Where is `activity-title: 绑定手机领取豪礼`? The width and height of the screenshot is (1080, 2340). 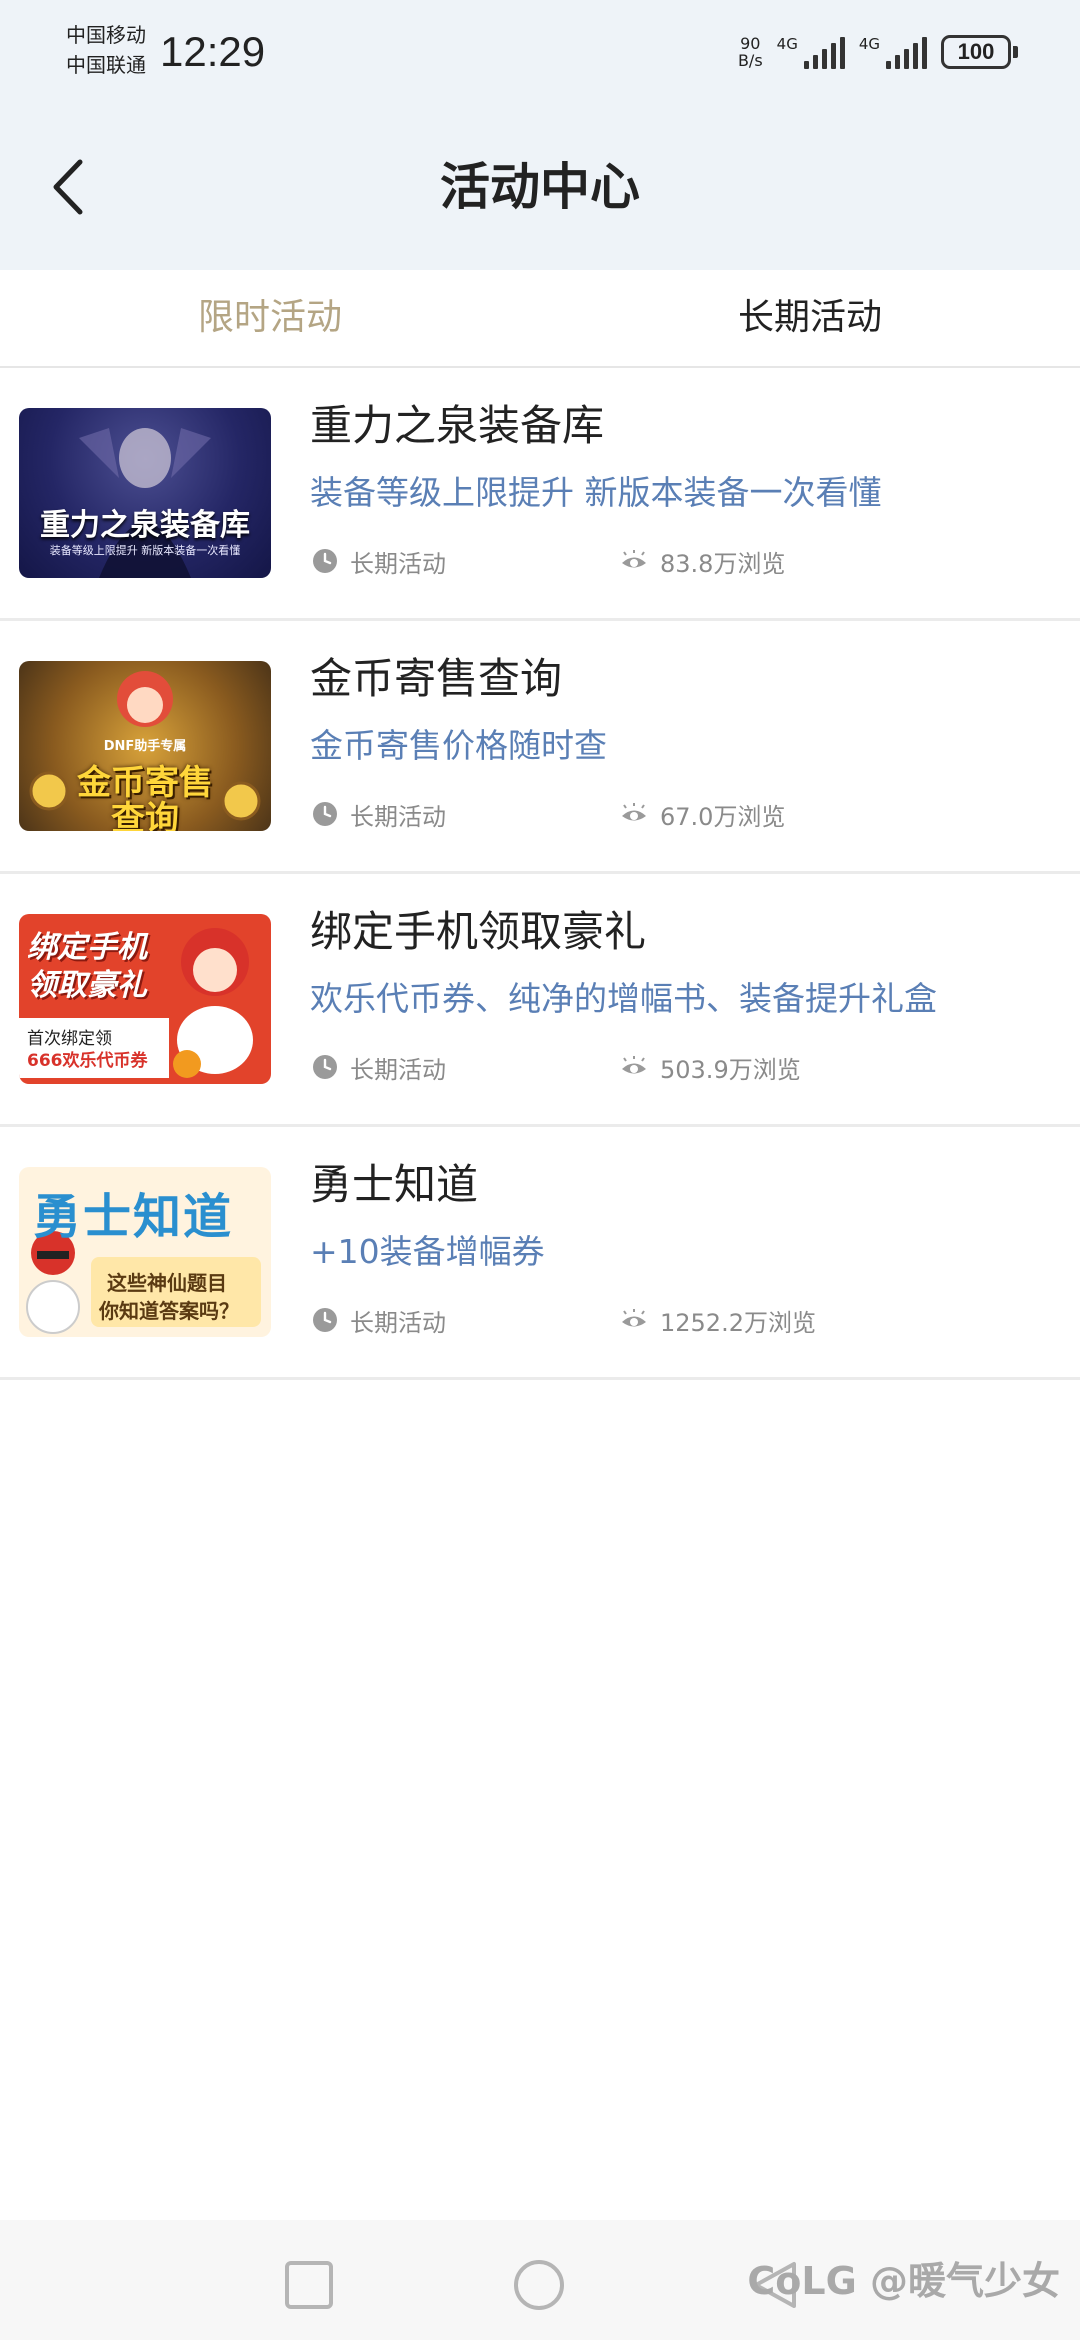 activity-title: 绑定手机领取豪礼 is located at coordinates (478, 931).